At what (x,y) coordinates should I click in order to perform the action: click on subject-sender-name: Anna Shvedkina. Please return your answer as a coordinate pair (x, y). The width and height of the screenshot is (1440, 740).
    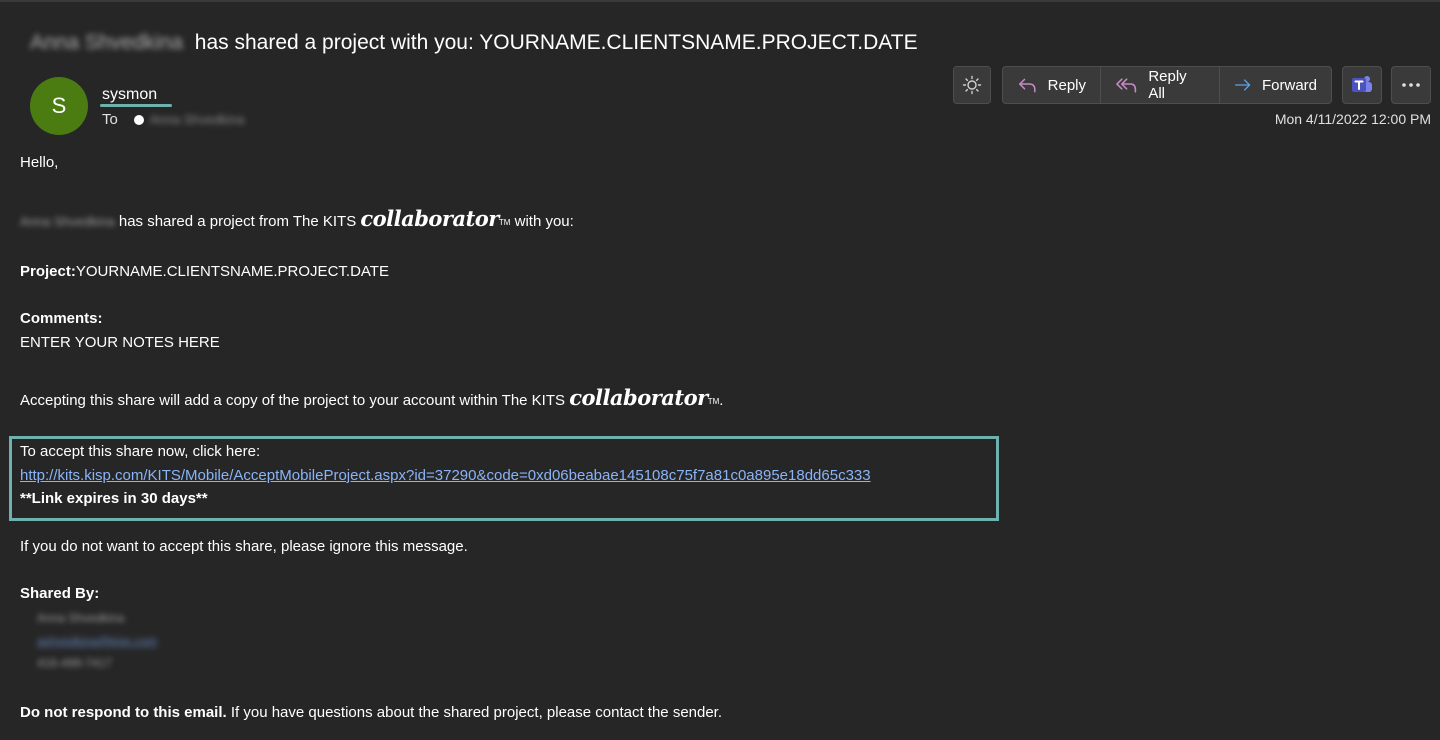
    Looking at the image, I should click on (106, 42).